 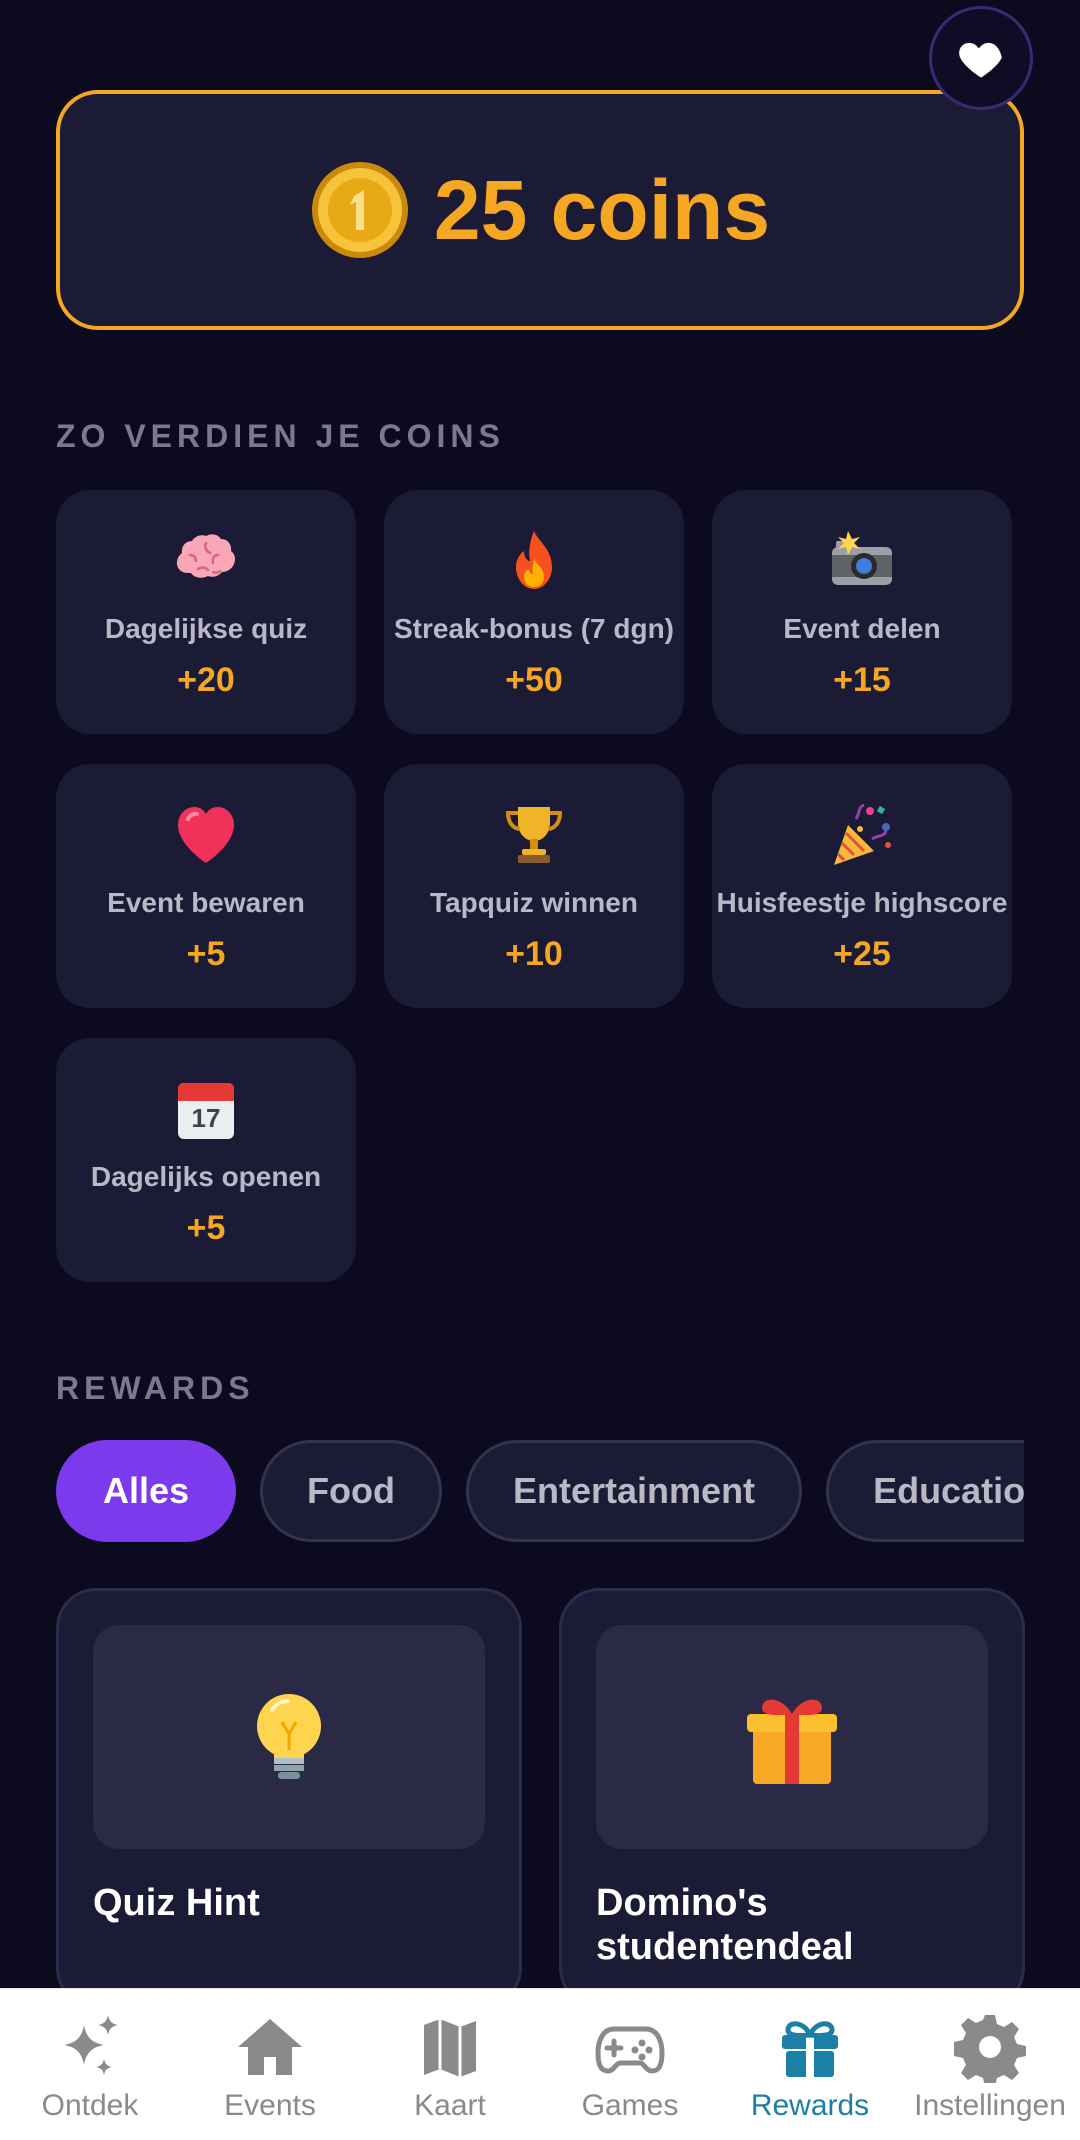 I want to click on nav-item-instellingen: Instellingen, so click(x=990, y=2064).